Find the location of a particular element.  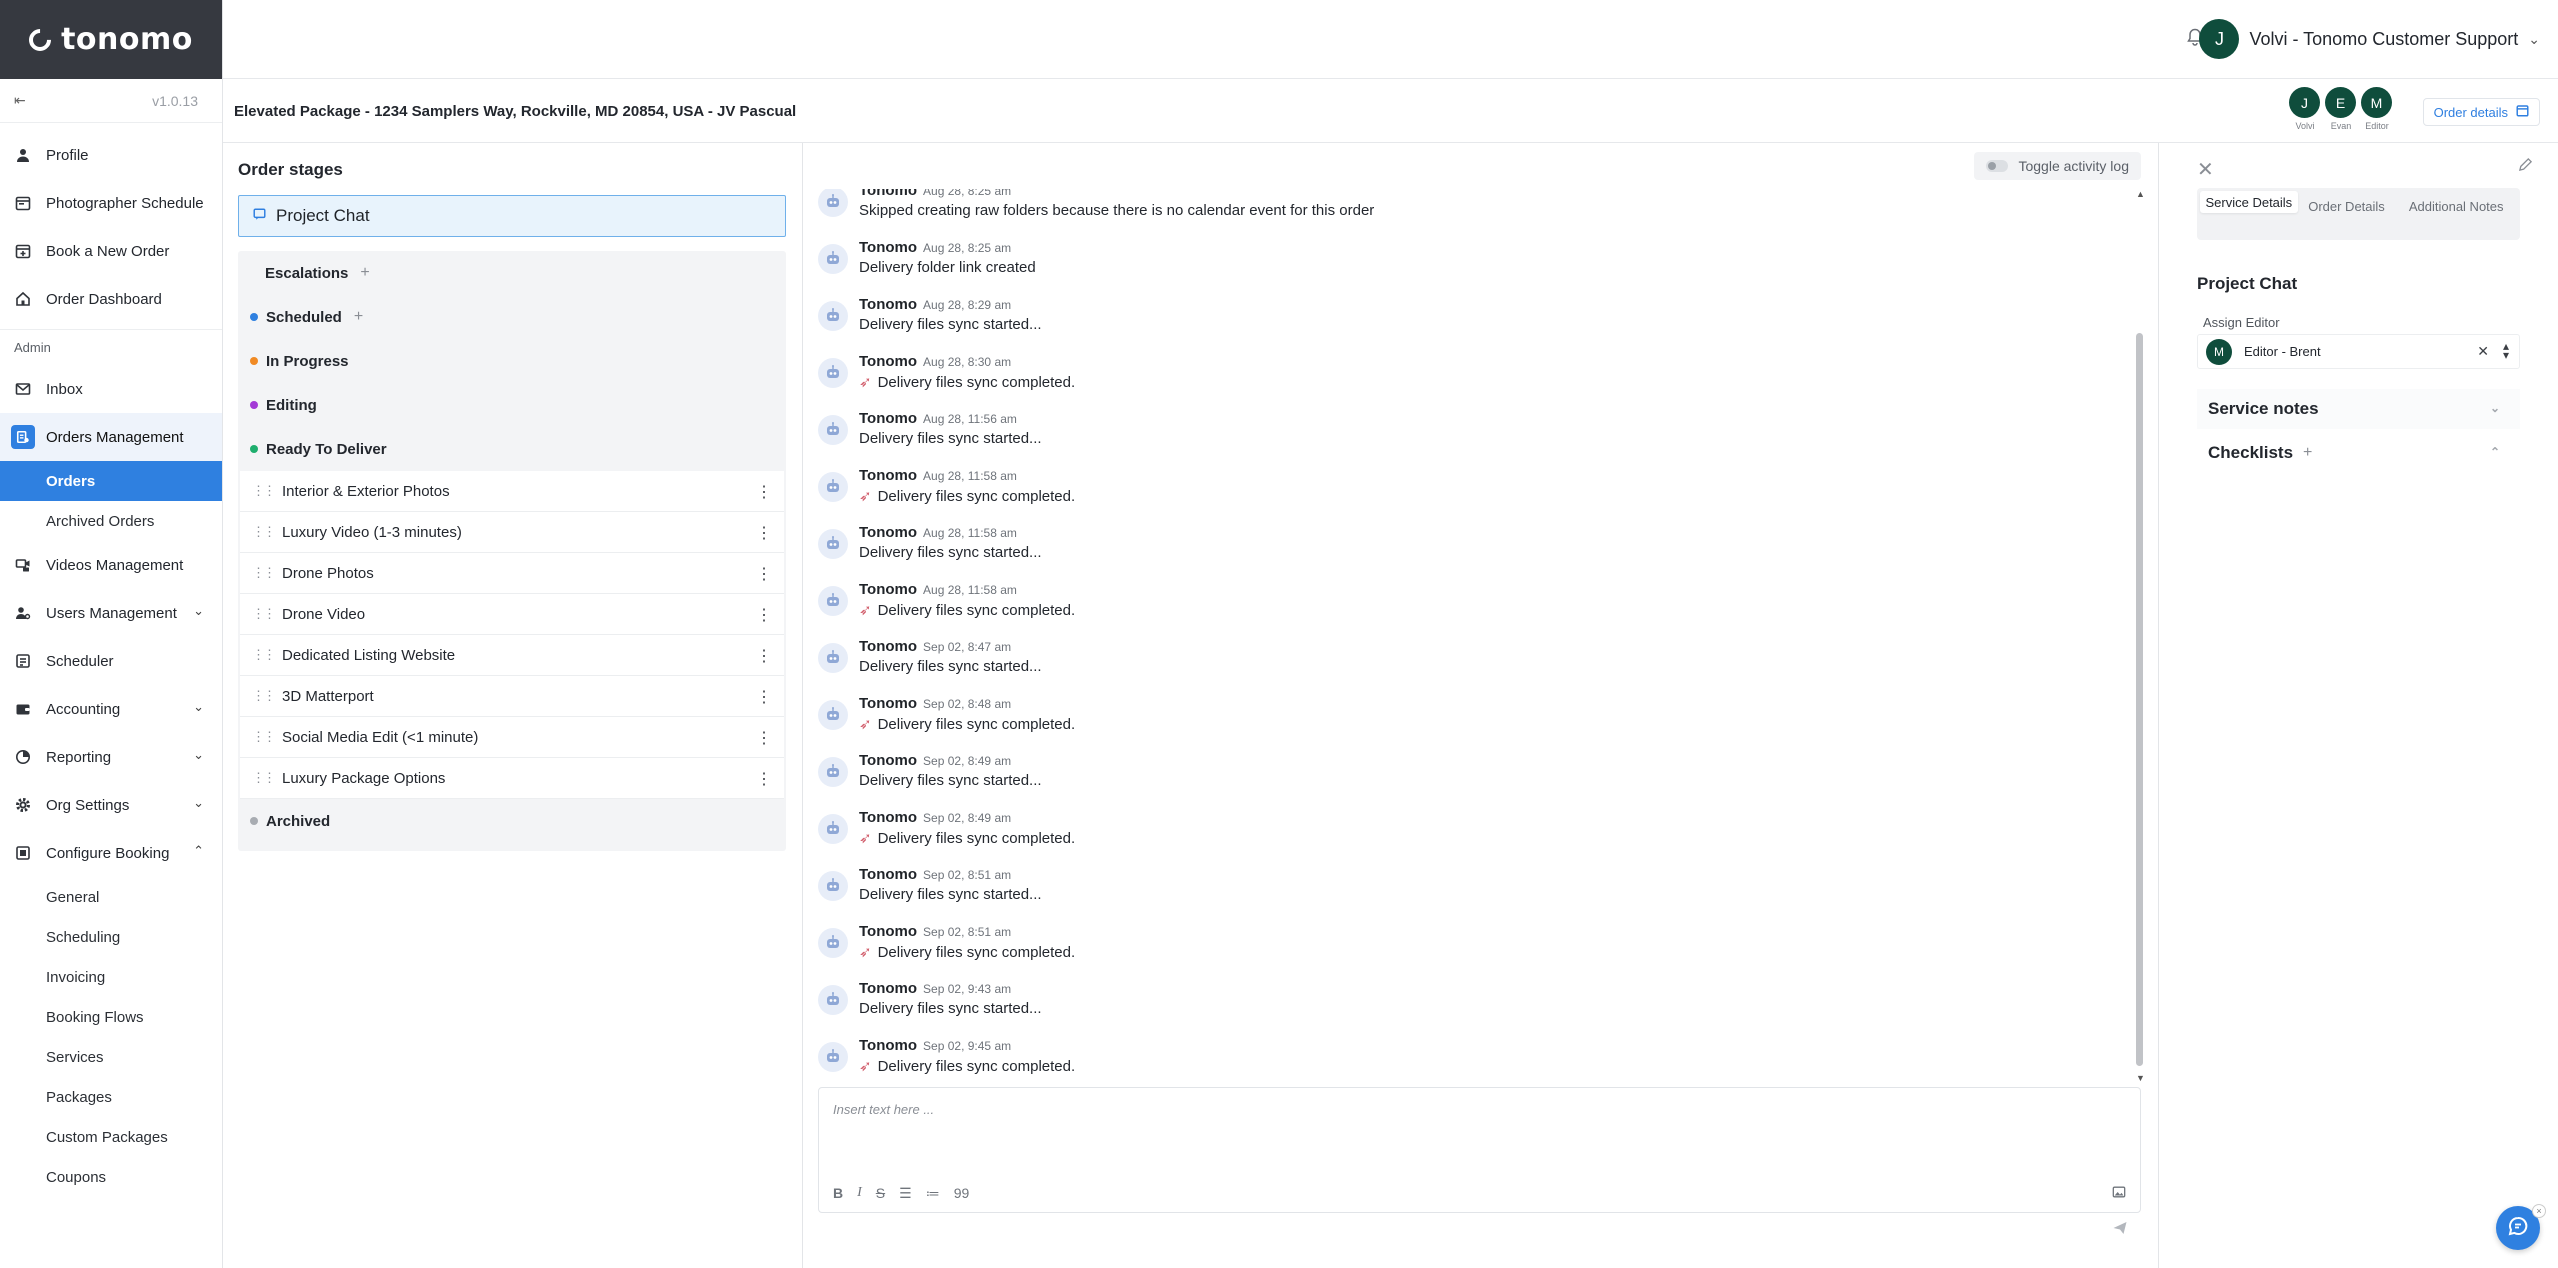

sidebar-item-org-settings: Org Settings ⌄ is located at coordinates (111, 805).